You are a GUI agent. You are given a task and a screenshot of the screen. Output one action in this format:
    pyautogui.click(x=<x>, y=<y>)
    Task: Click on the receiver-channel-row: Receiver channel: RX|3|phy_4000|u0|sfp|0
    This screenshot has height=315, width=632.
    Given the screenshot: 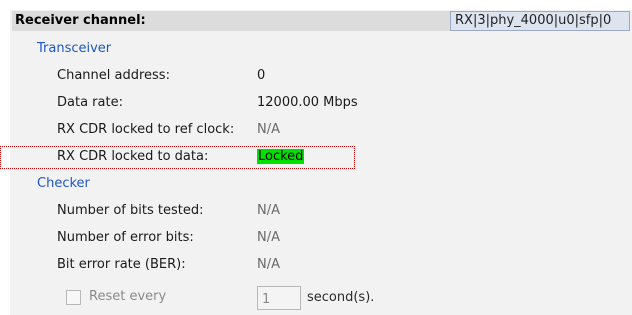 What is the action you would take?
    pyautogui.click(x=321, y=21)
    